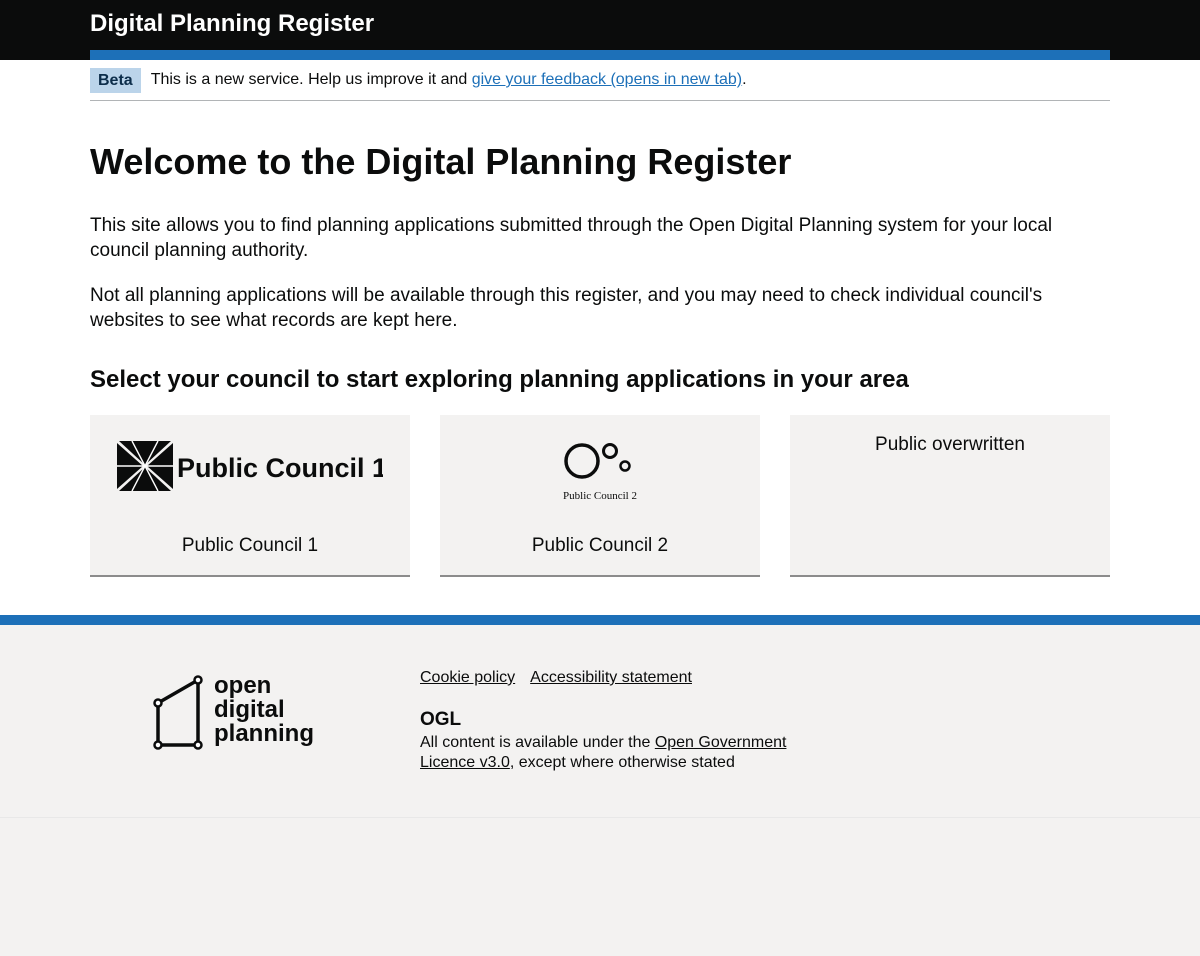 The width and height of the screenshot is (1200, 956). I want to click on council-card-1: Public Council 1 Public Council 1, so click(250, 496).